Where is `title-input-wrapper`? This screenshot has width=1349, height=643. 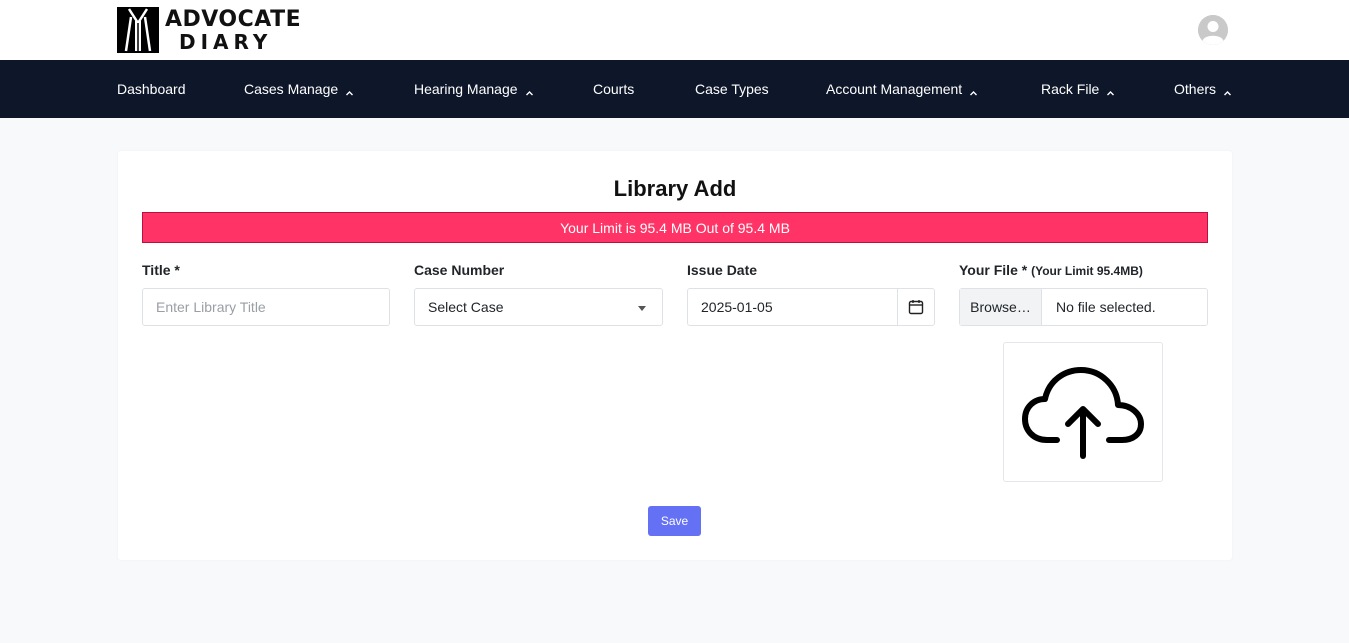 title-input-wrapper is located at coordinates (266, 307).